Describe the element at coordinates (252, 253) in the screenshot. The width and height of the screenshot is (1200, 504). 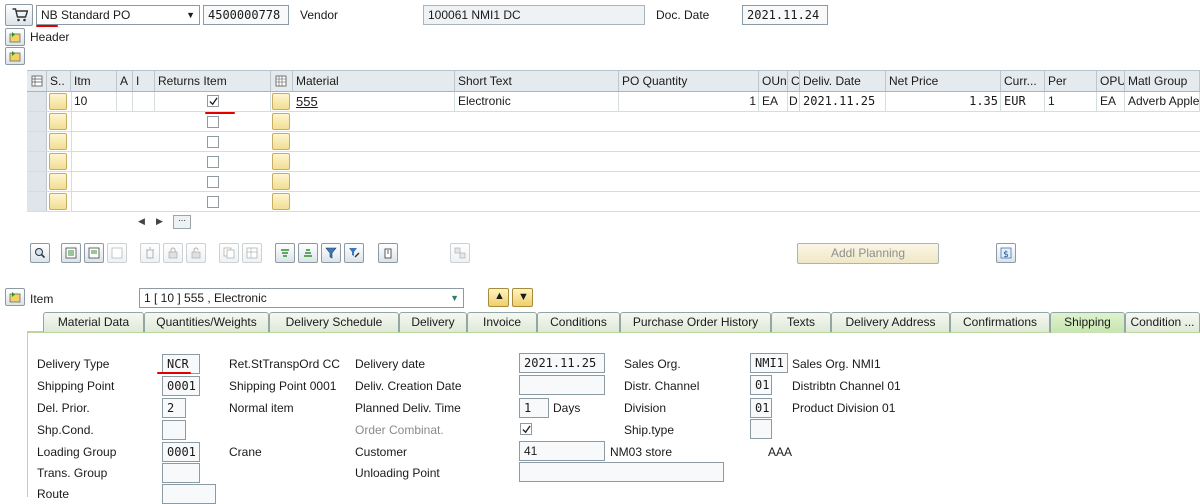
I see `grid-settings-button` at that location.